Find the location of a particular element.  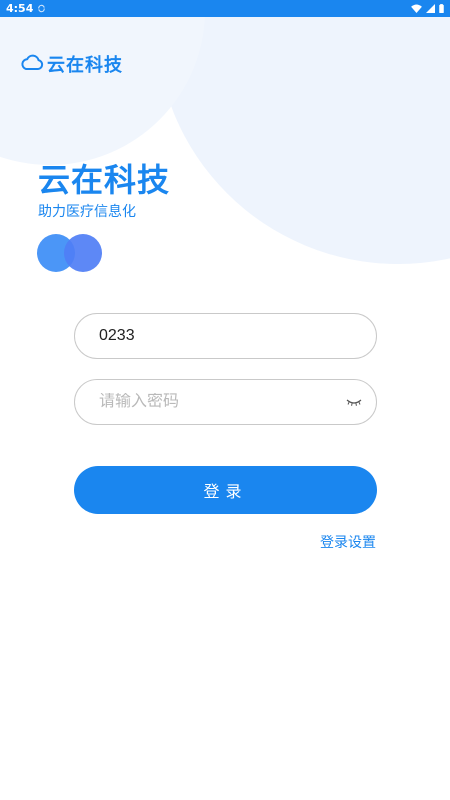

background-circle-small is located at coordinates (102, 82).